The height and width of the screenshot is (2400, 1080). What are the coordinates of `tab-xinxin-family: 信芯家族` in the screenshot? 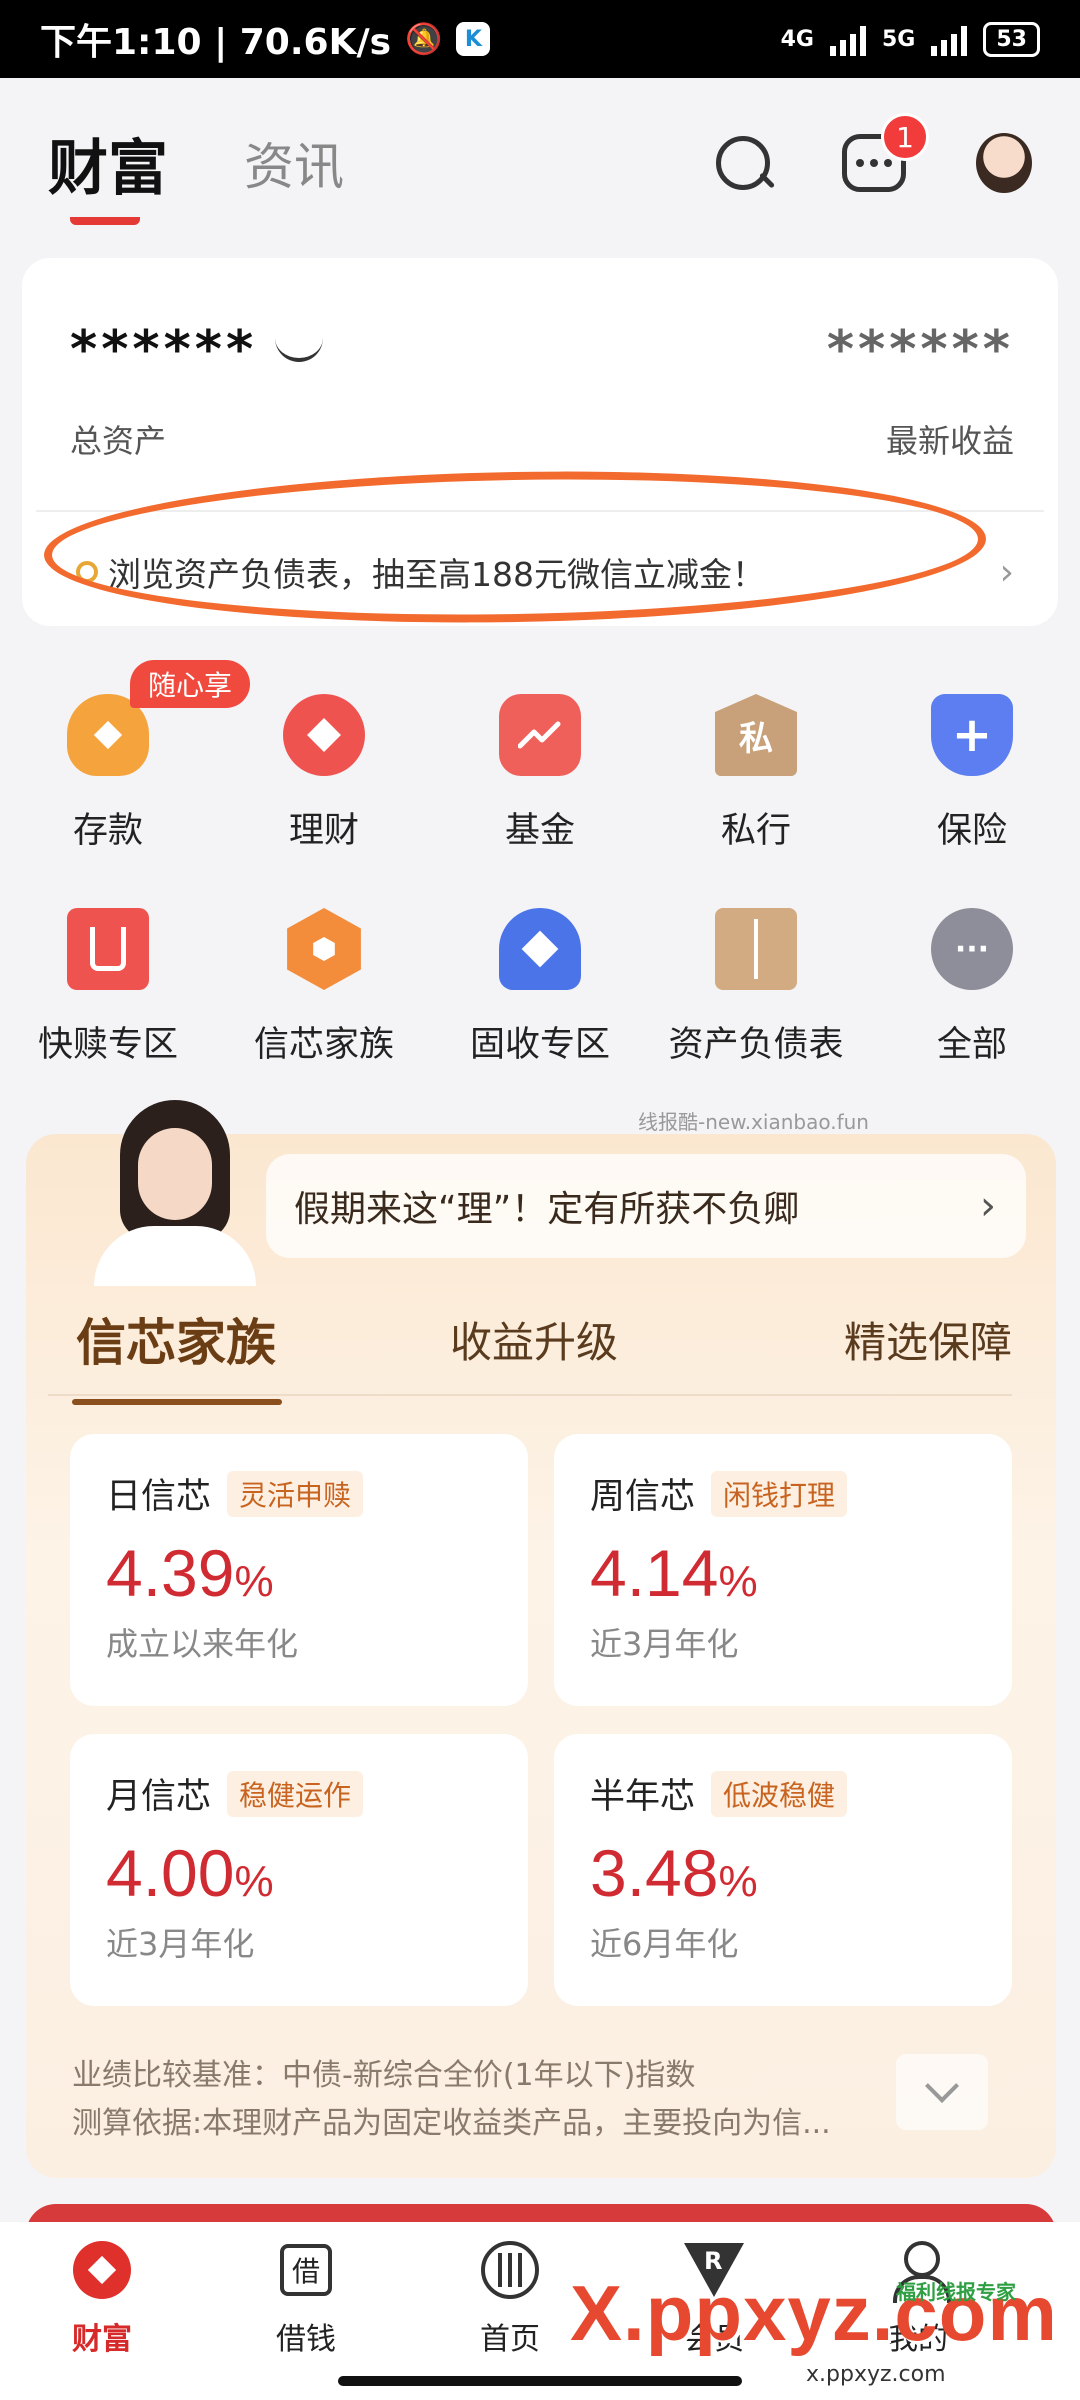 It's located at (177, 1354).